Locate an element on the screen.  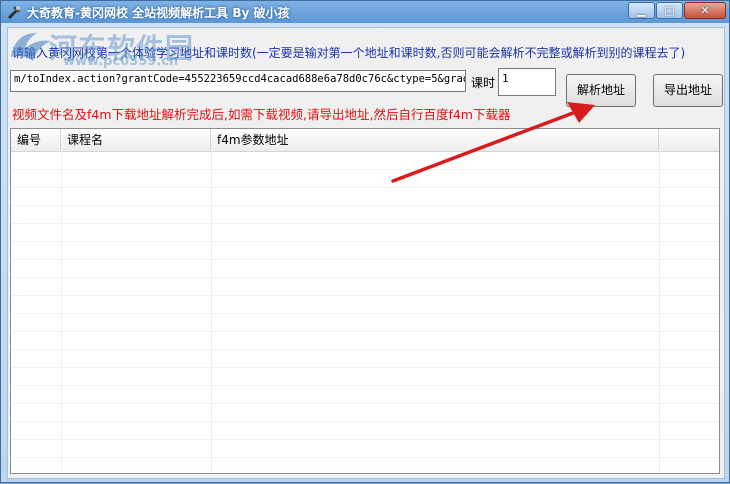
column-header-id: 编号 is located at coordinates (36, 140).